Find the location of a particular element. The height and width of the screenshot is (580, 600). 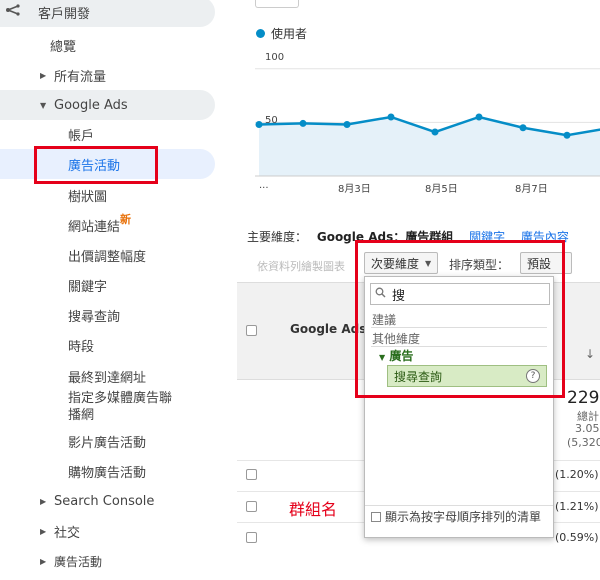

sidebar-section-title: 客戶開發 is located at coordinates (64, 14).